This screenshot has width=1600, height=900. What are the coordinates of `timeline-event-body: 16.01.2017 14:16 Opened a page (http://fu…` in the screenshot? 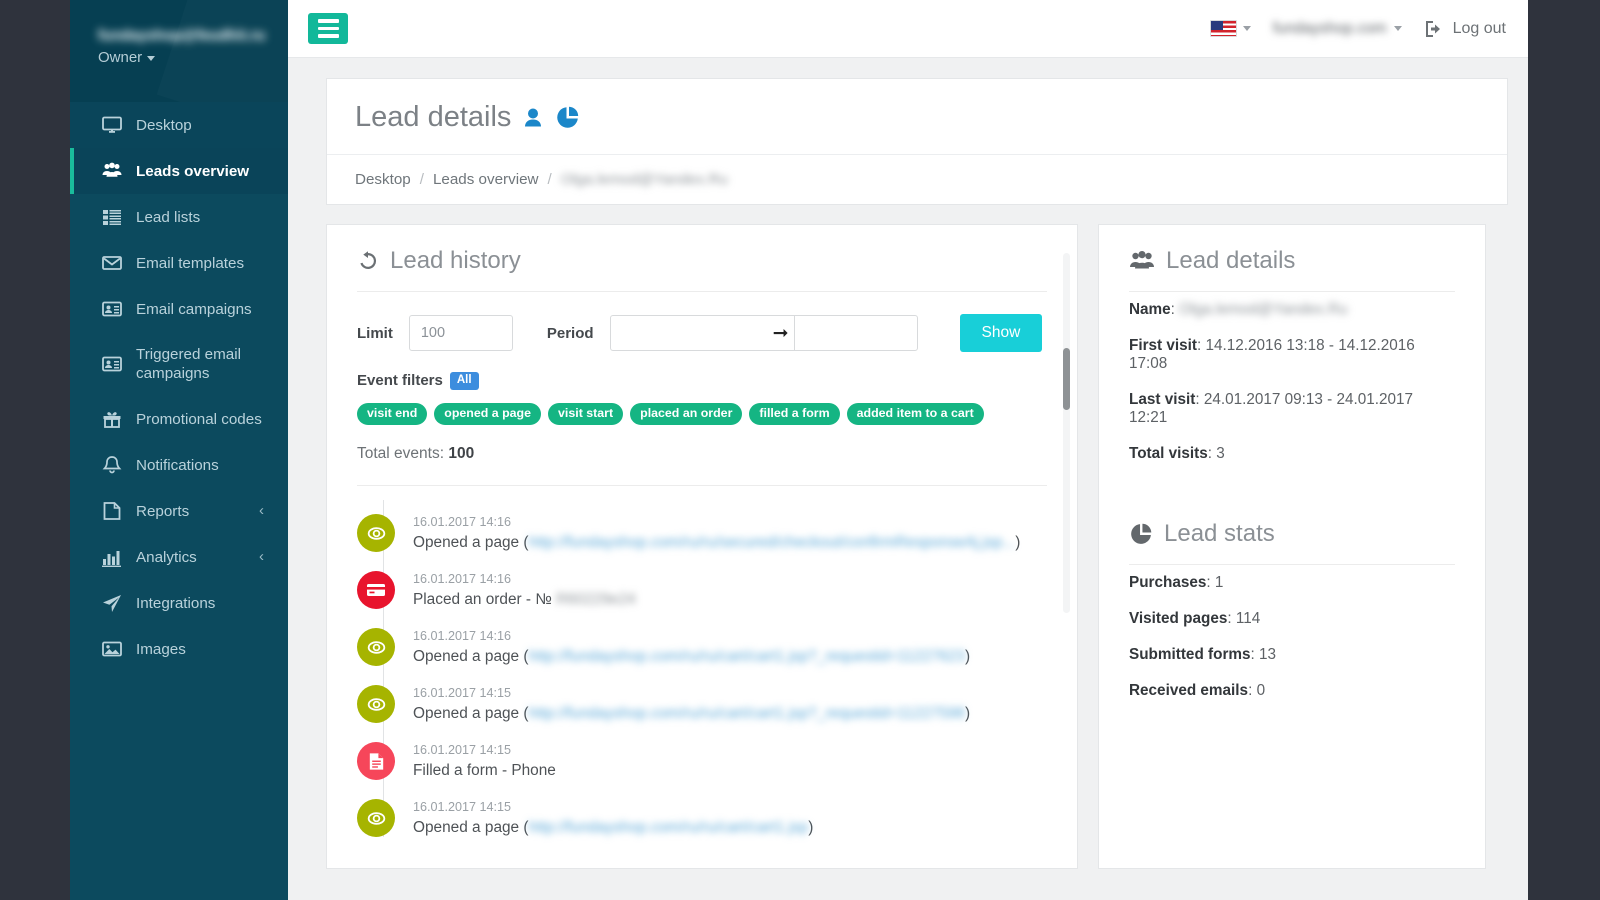 It's located at (691, 647).